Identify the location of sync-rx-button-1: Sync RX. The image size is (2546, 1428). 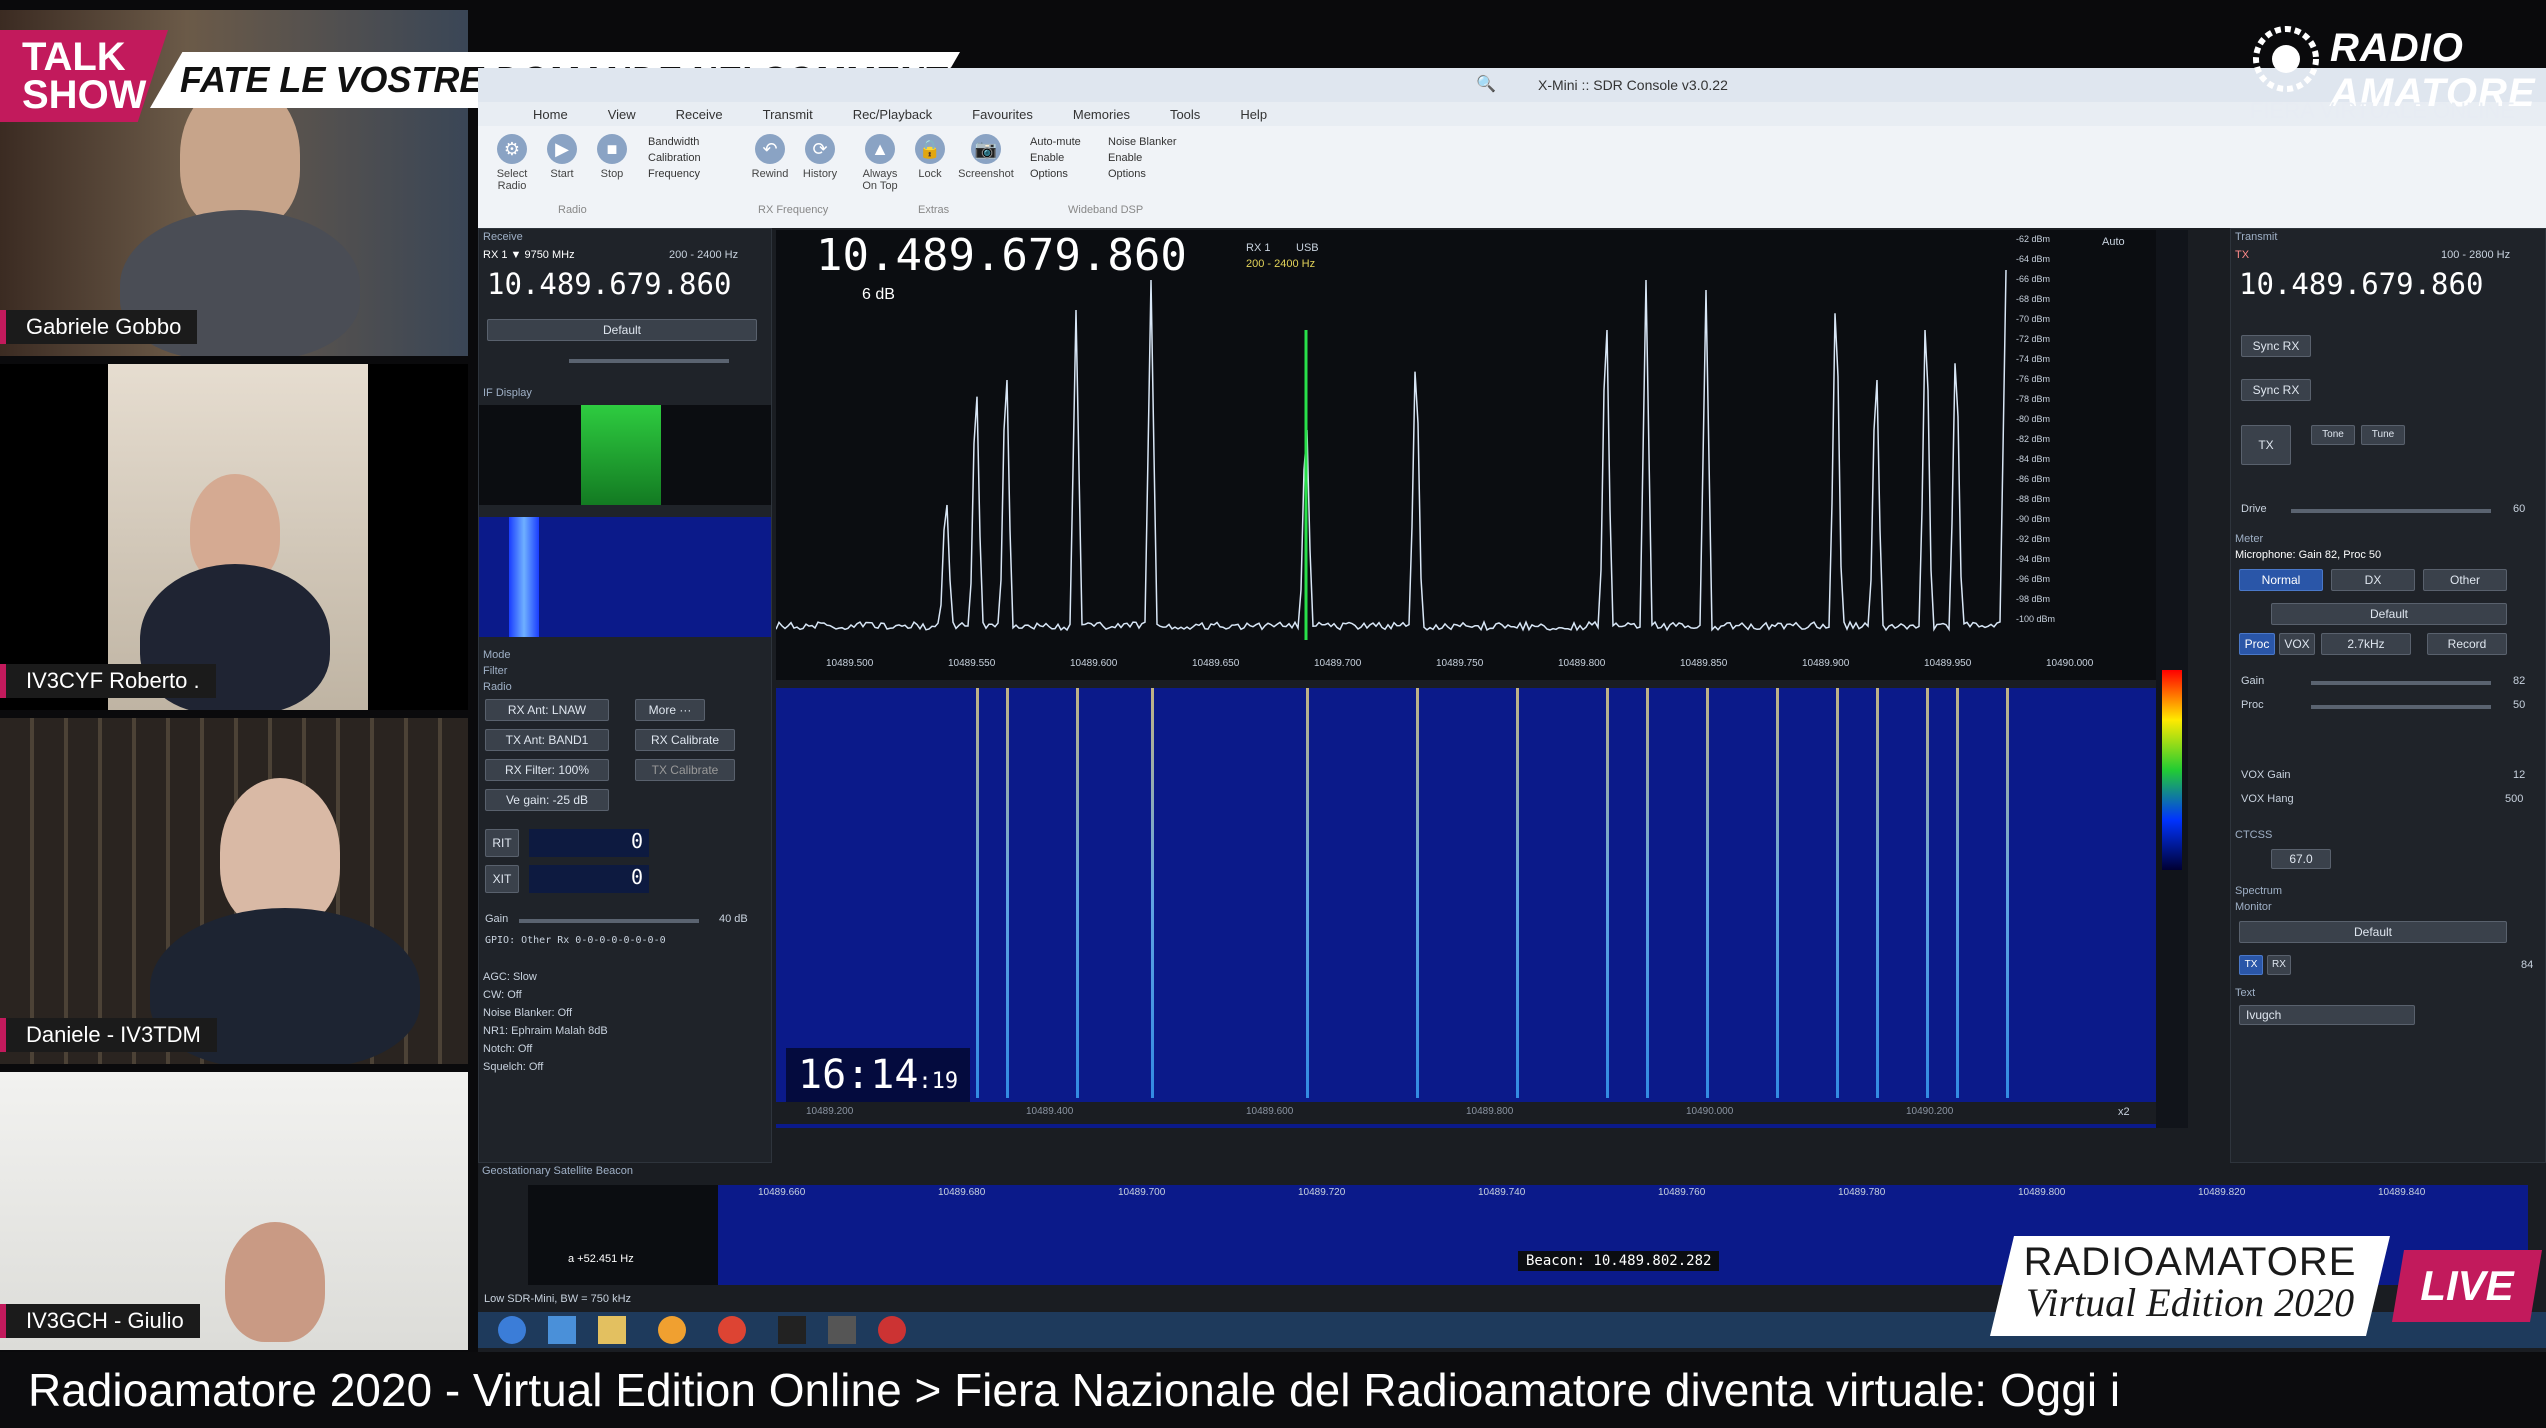
(2276, 346).